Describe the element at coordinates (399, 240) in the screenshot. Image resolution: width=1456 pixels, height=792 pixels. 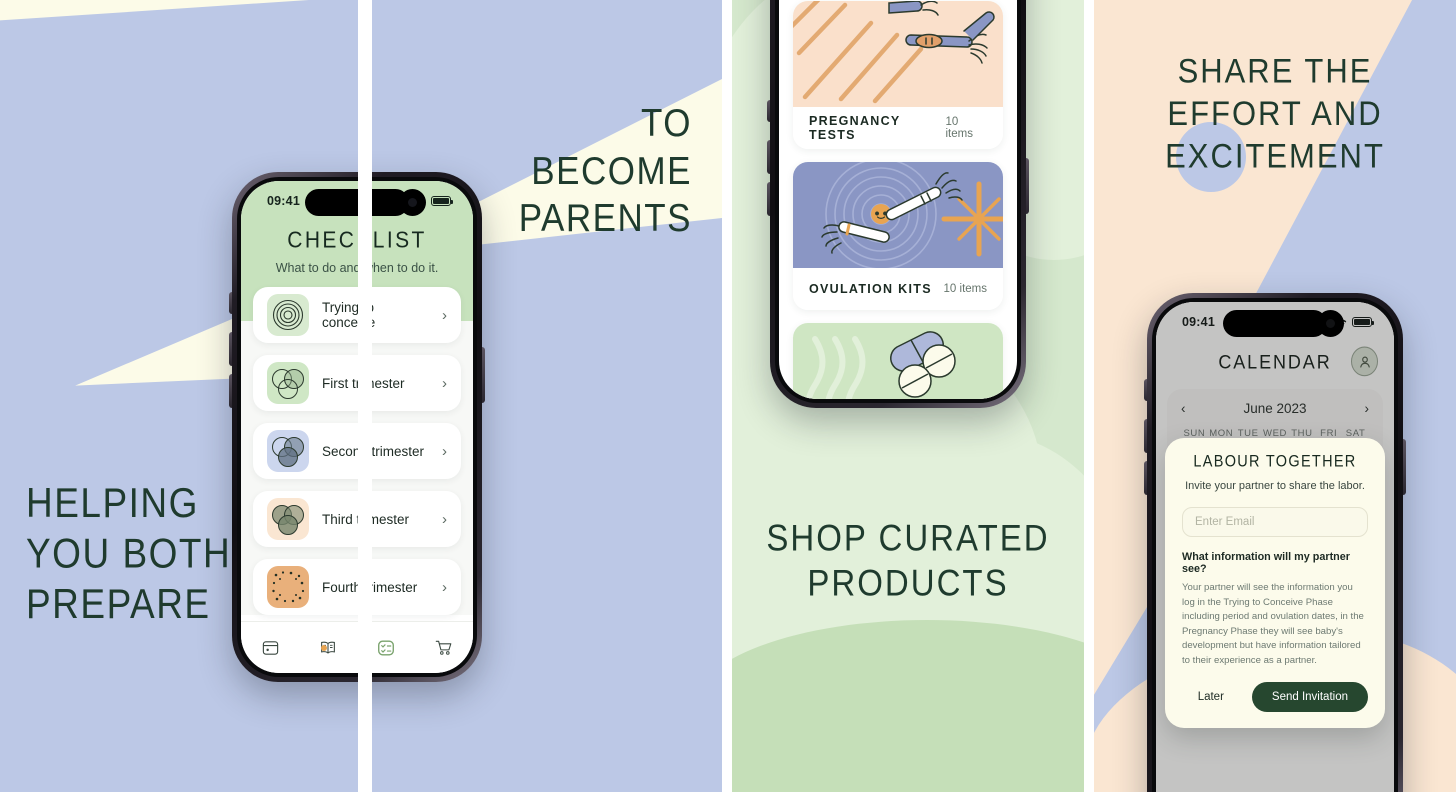
I see `checklist-title: CHECKLIST` at that location.